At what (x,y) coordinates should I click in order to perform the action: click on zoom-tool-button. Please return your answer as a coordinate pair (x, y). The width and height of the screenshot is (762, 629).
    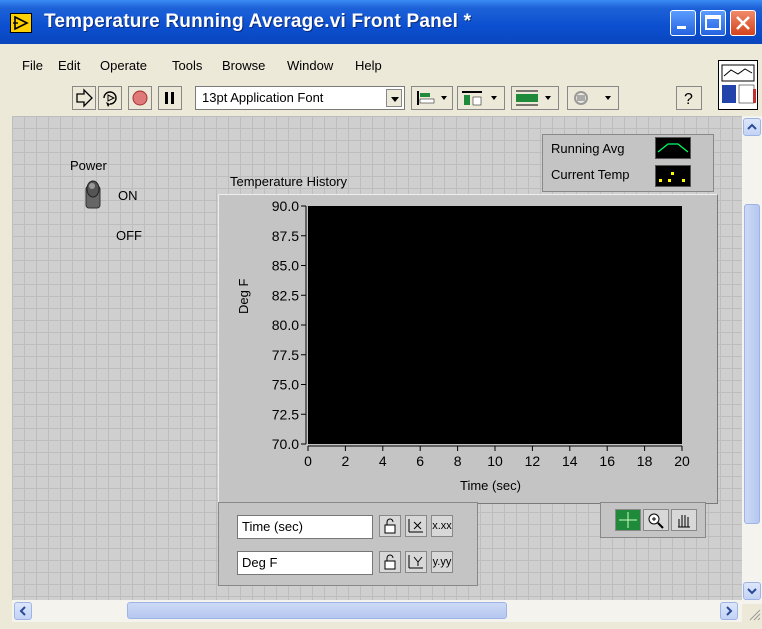
    Looking at the image, I should click on (656, 520).